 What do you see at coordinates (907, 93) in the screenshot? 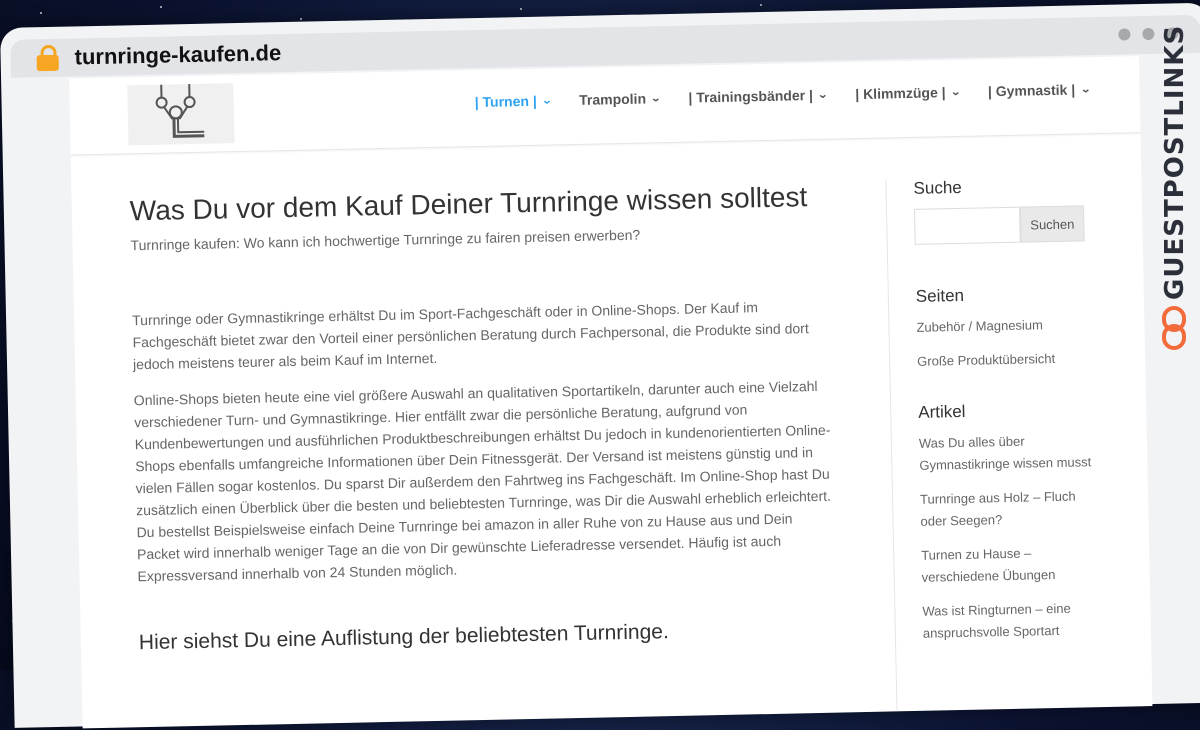
I see `nav-item-klimmzuege: | Klimmzüge | ⌄` at bounding box center [907, 93].